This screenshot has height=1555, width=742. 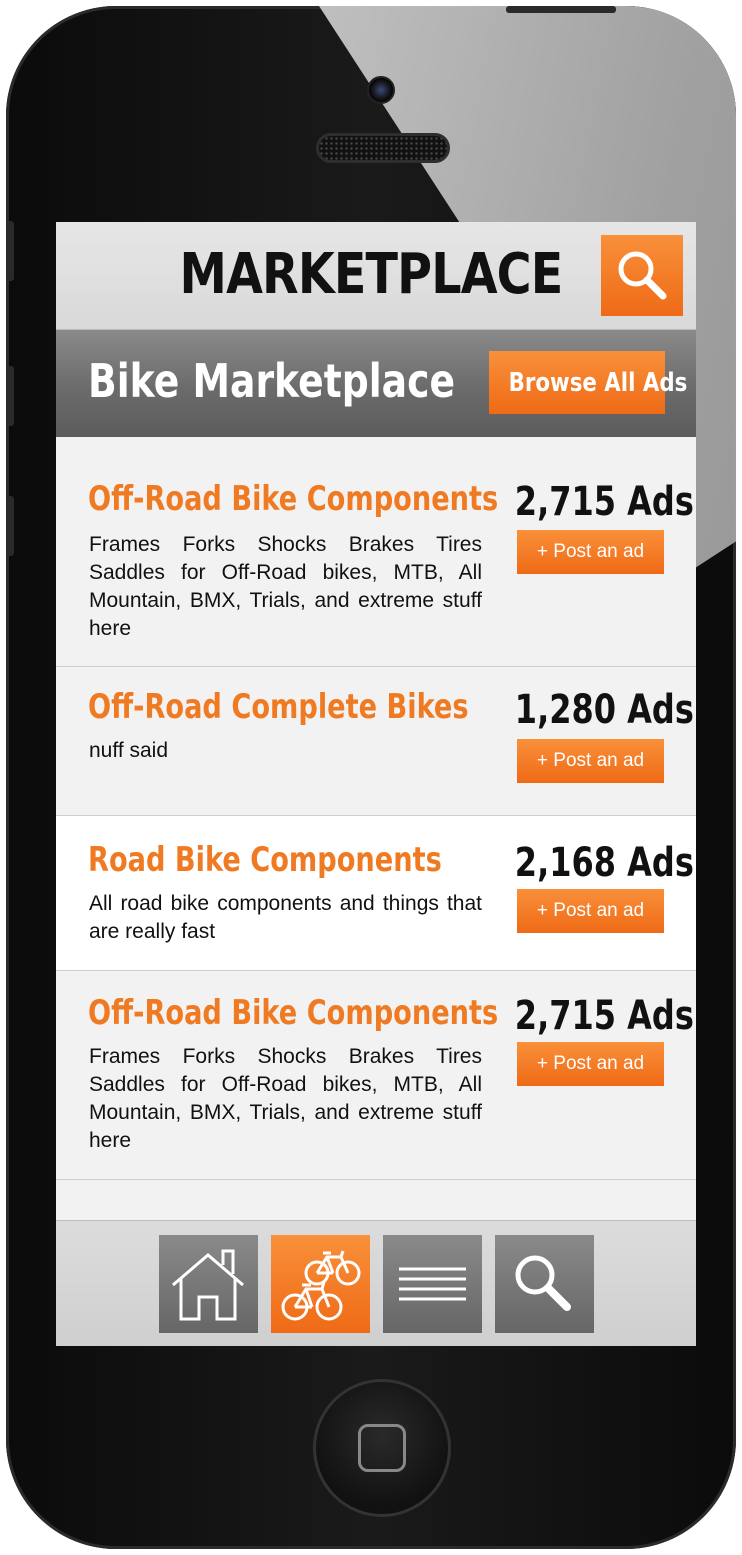 I want to click on category-name: Road Bike Components, so click(x=265, y=860).